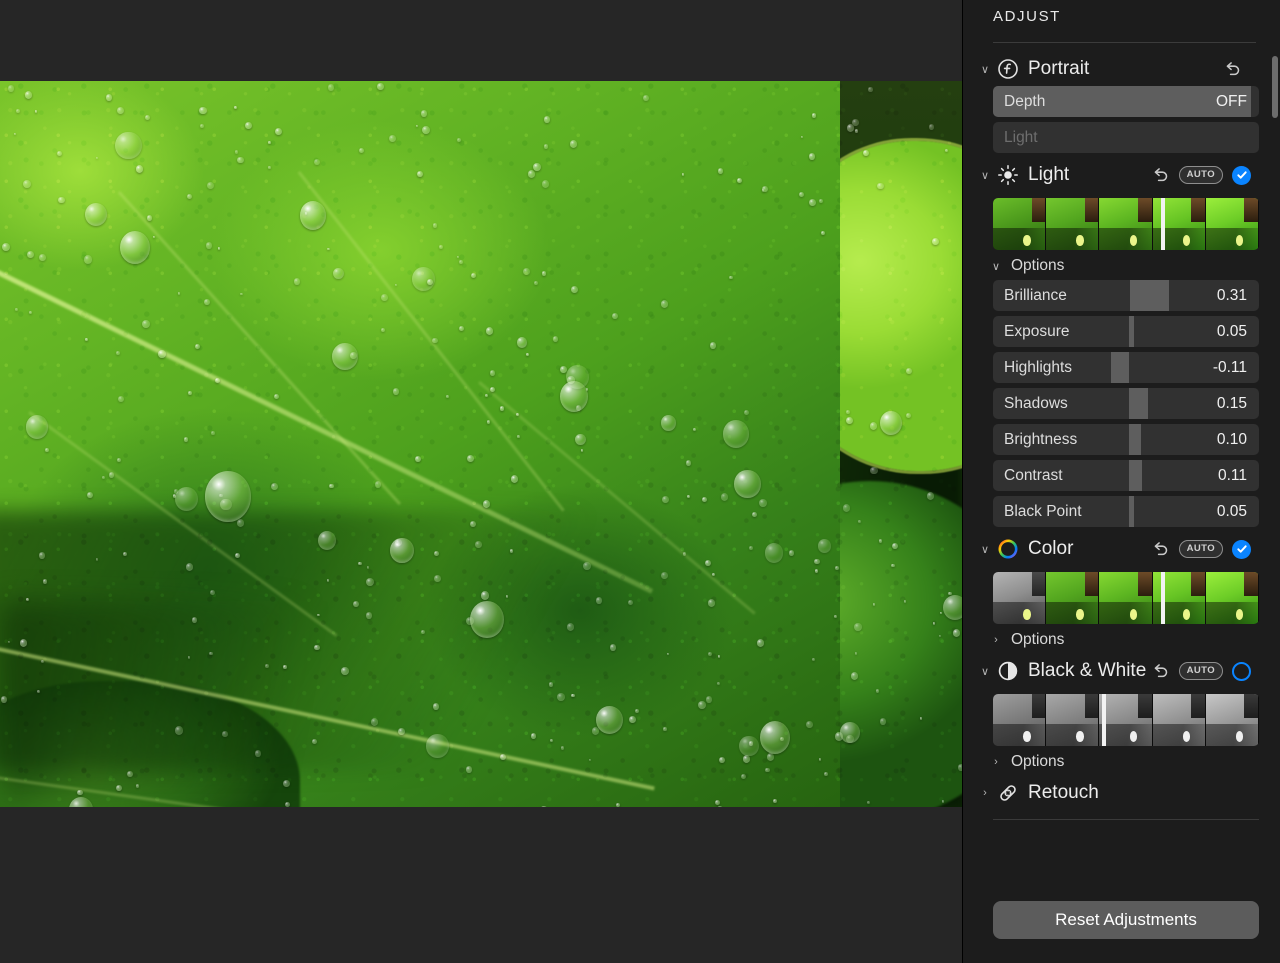 The width and height of the screenshot is (1280, 963). What do you see at coordinates (1126, 137) in the screenshot?
I see `slider-light: Light` at bounding box center [1126, 137].